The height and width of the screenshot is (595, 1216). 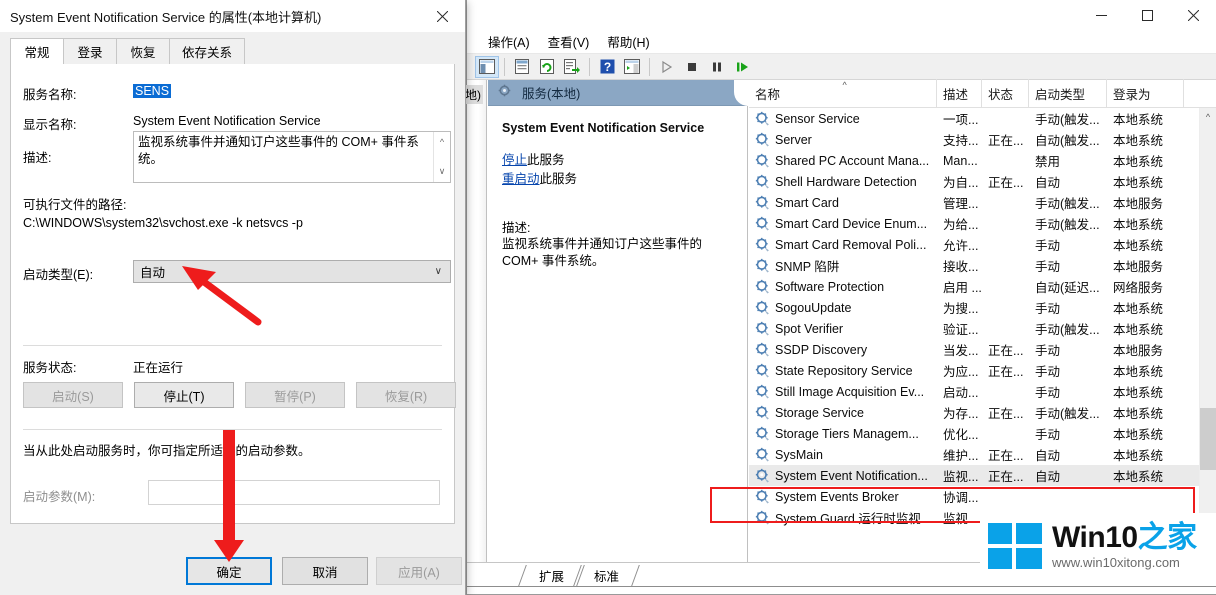 I want to click on column-header-startup-type: 启动类型, so click(x=1068, y=93).